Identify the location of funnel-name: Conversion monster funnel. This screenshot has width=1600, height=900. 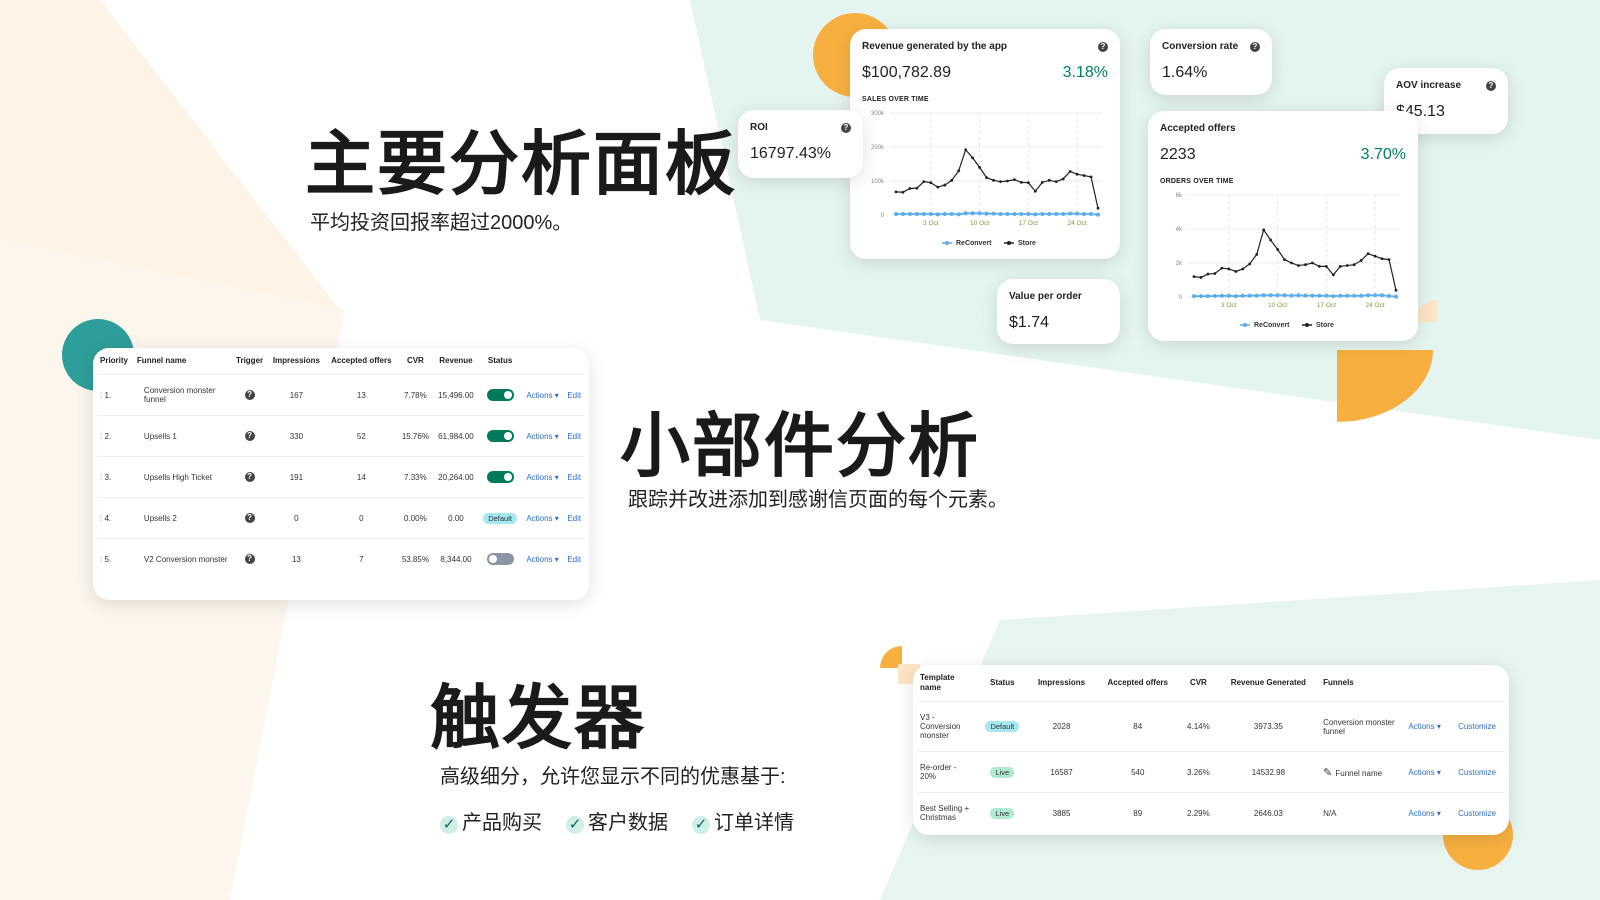
(182, 395).